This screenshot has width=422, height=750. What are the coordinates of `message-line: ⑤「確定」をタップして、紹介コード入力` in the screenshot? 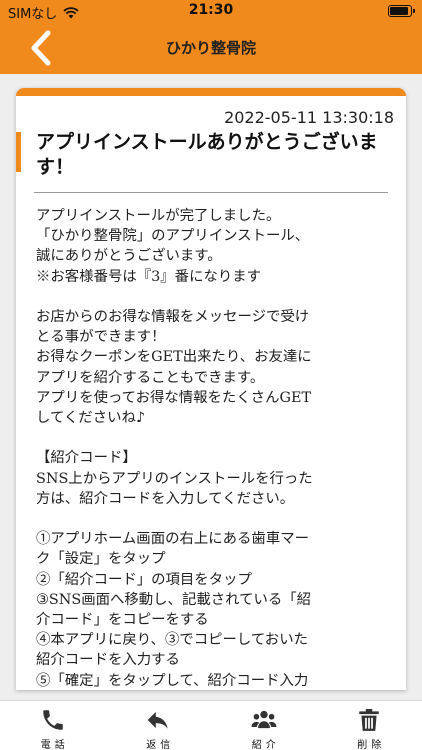 It's located at (172, 680).